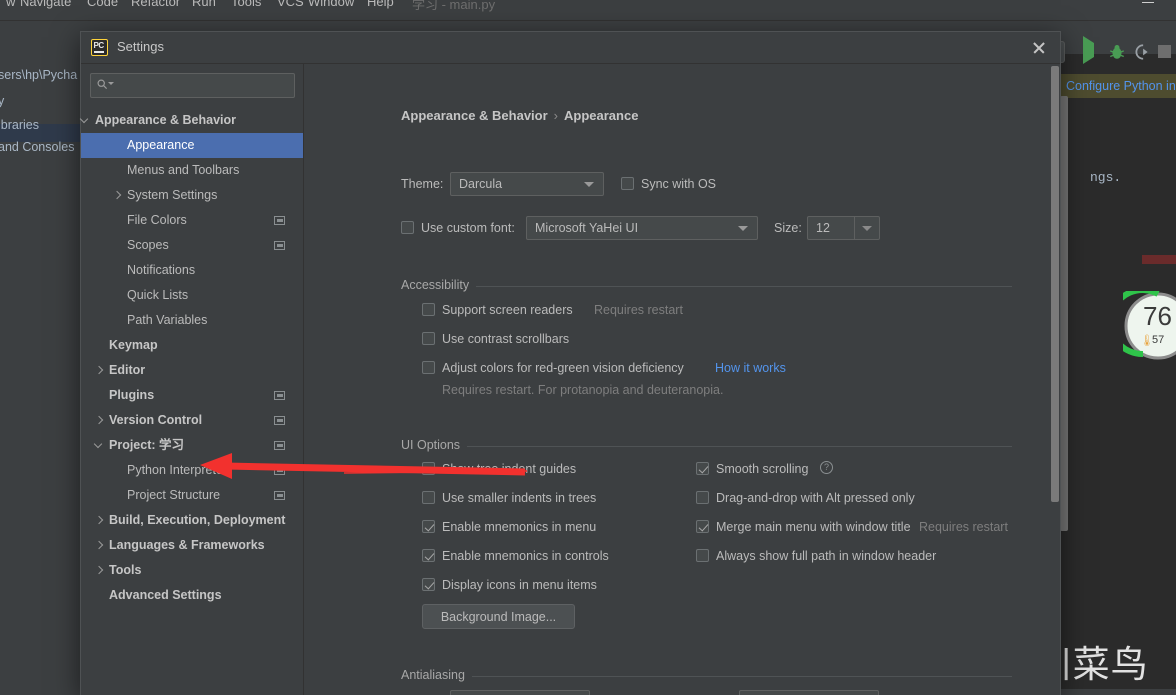  What do you see at coordinates (10, 4) in the screenshot?
I see `menu-item-0: w` at bounding box center [10, 4].